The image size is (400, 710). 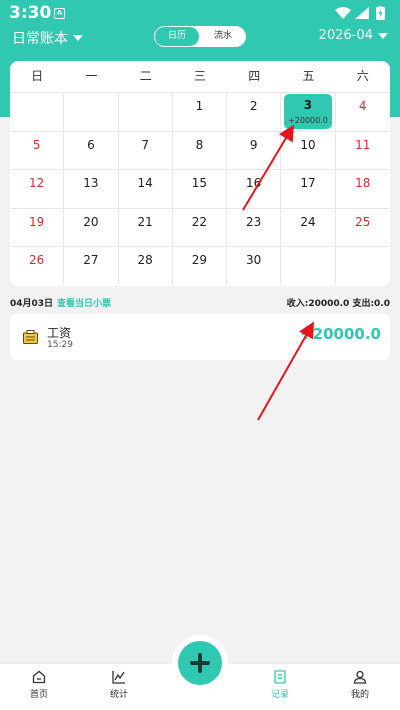 I want to click on calendar-day-number: 14, so click(x=145, y=183).